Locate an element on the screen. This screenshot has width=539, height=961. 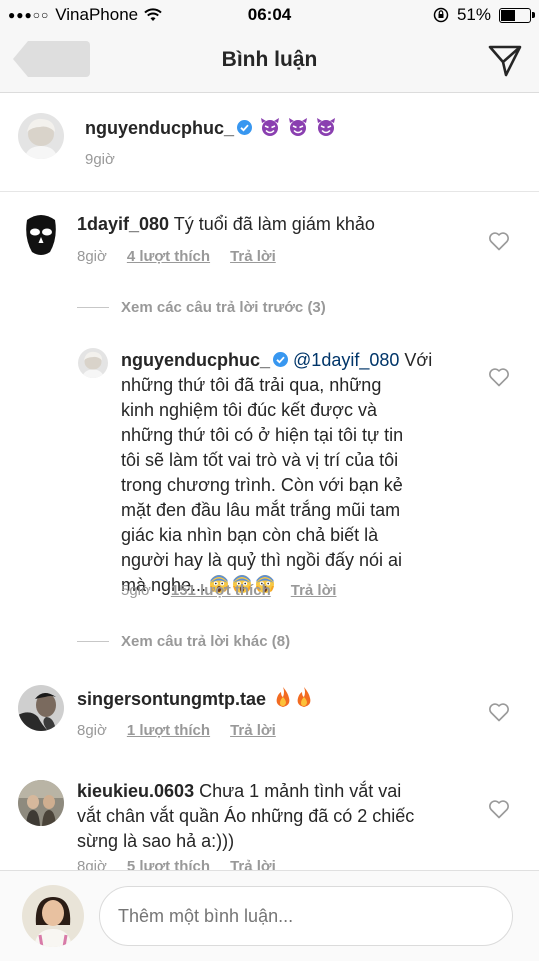
reply-text-line: kinh nghiệm tôi đúc kết được và is located at coordinates (249, 410).